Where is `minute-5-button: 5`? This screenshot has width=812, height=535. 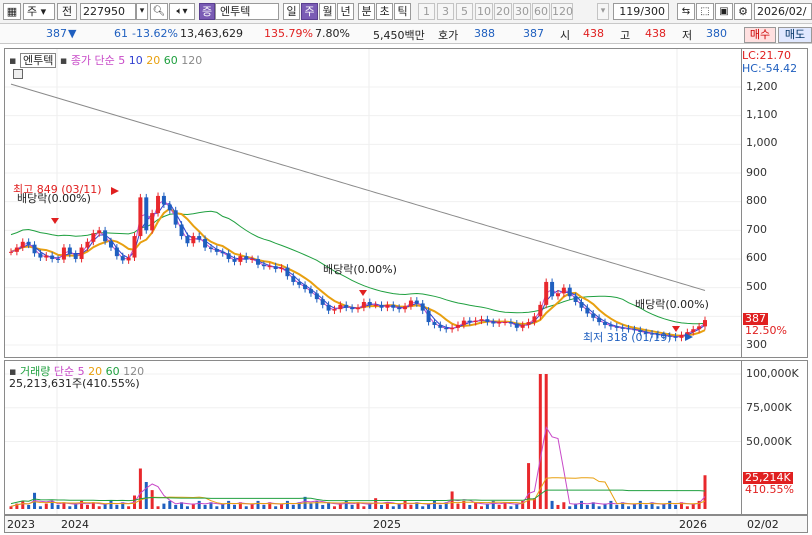
minute-5-button: 5 is located at coordinates (464, 11).